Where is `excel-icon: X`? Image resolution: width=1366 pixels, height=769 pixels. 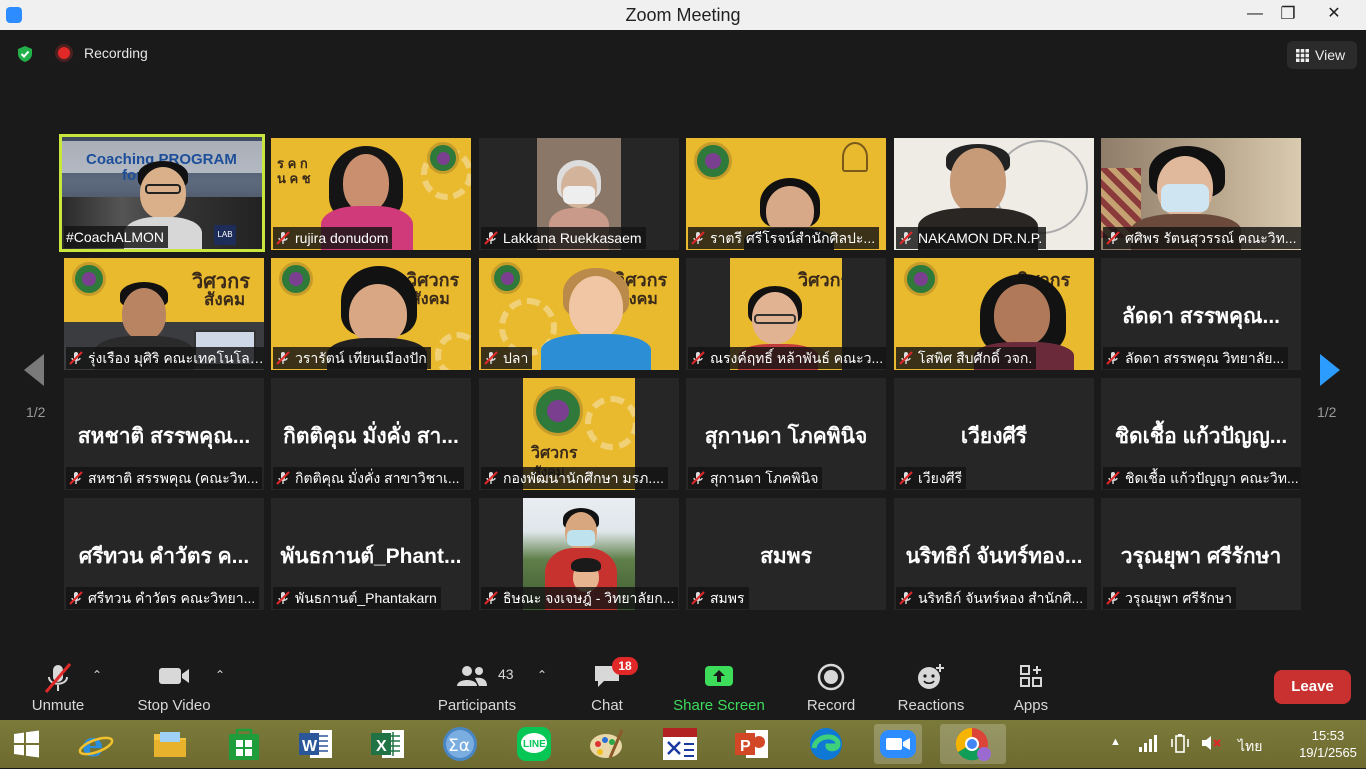 excel-icon: X is located at coordinates (388, 744).